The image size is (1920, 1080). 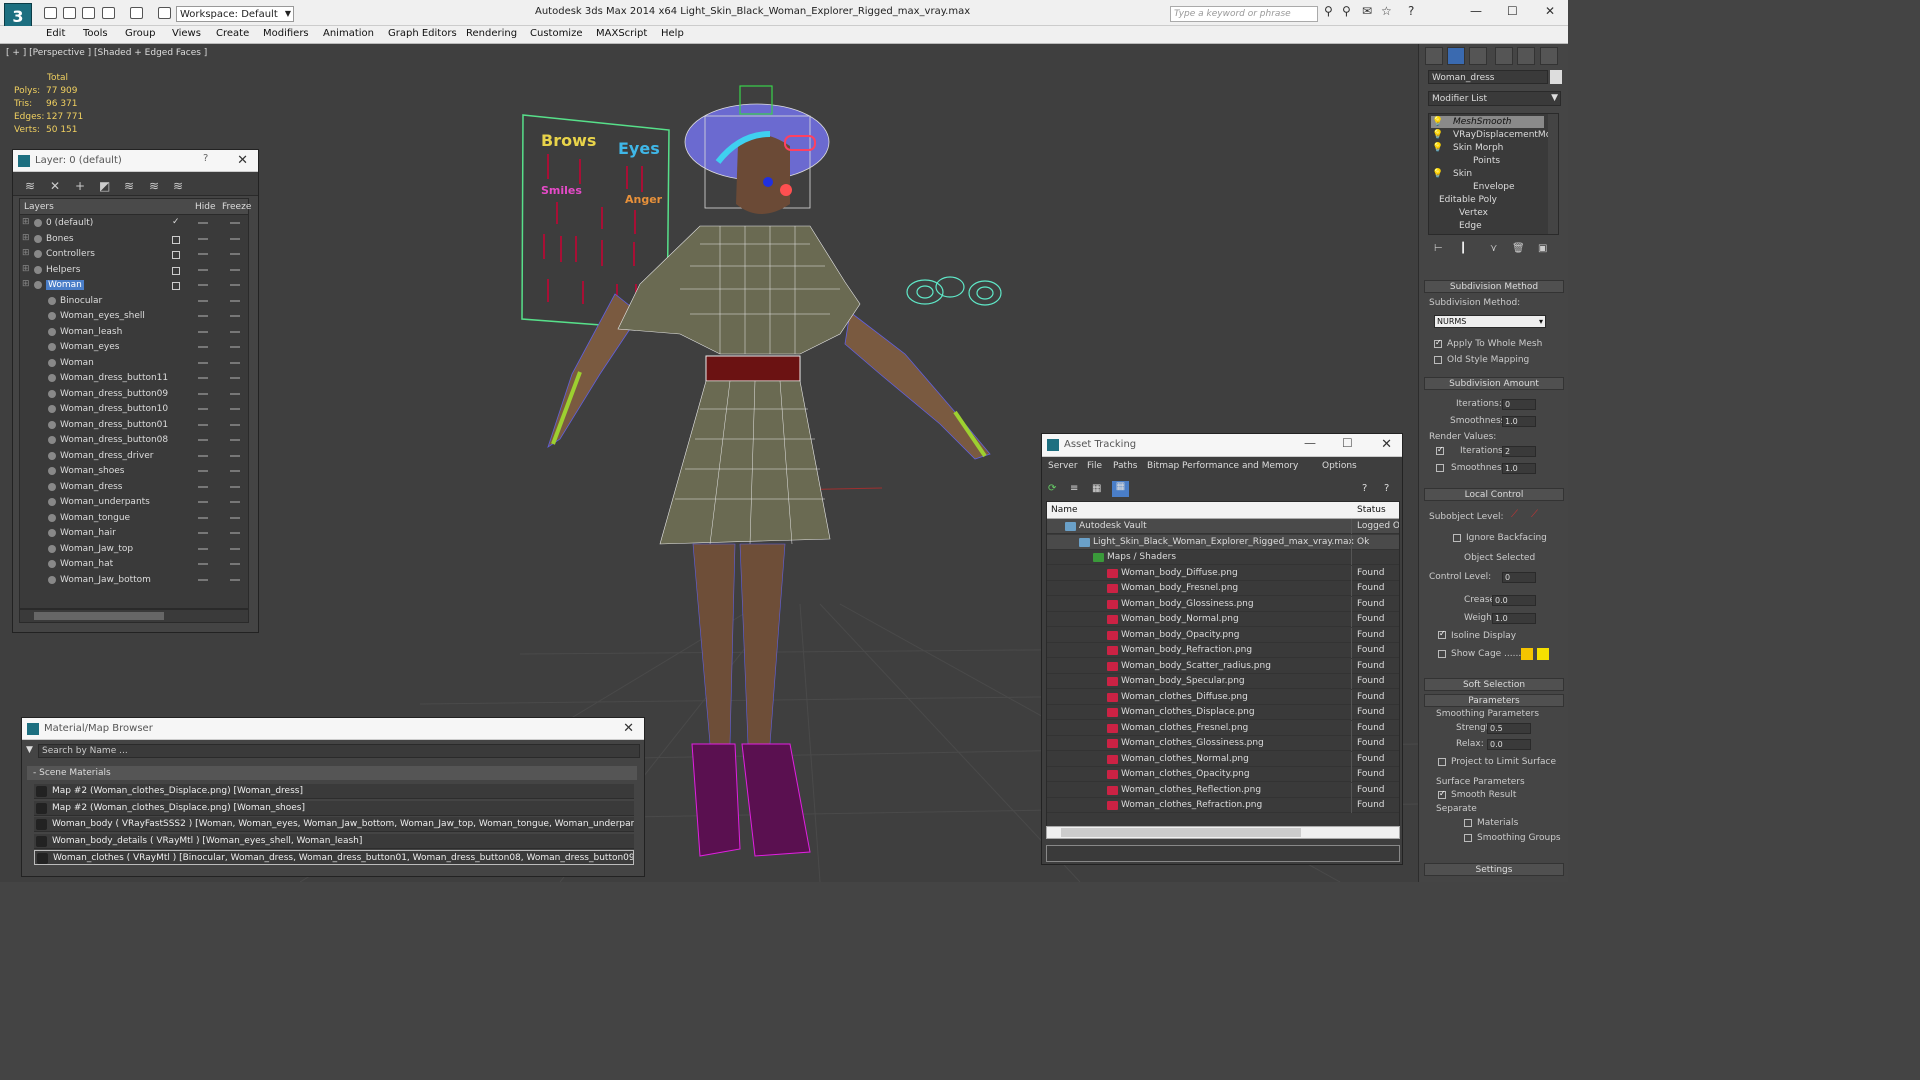 What do you see at coordinates (1386, 488) in the screenshot?
I see `help-menu-icon: ?` at bounding box center [1386, 488].